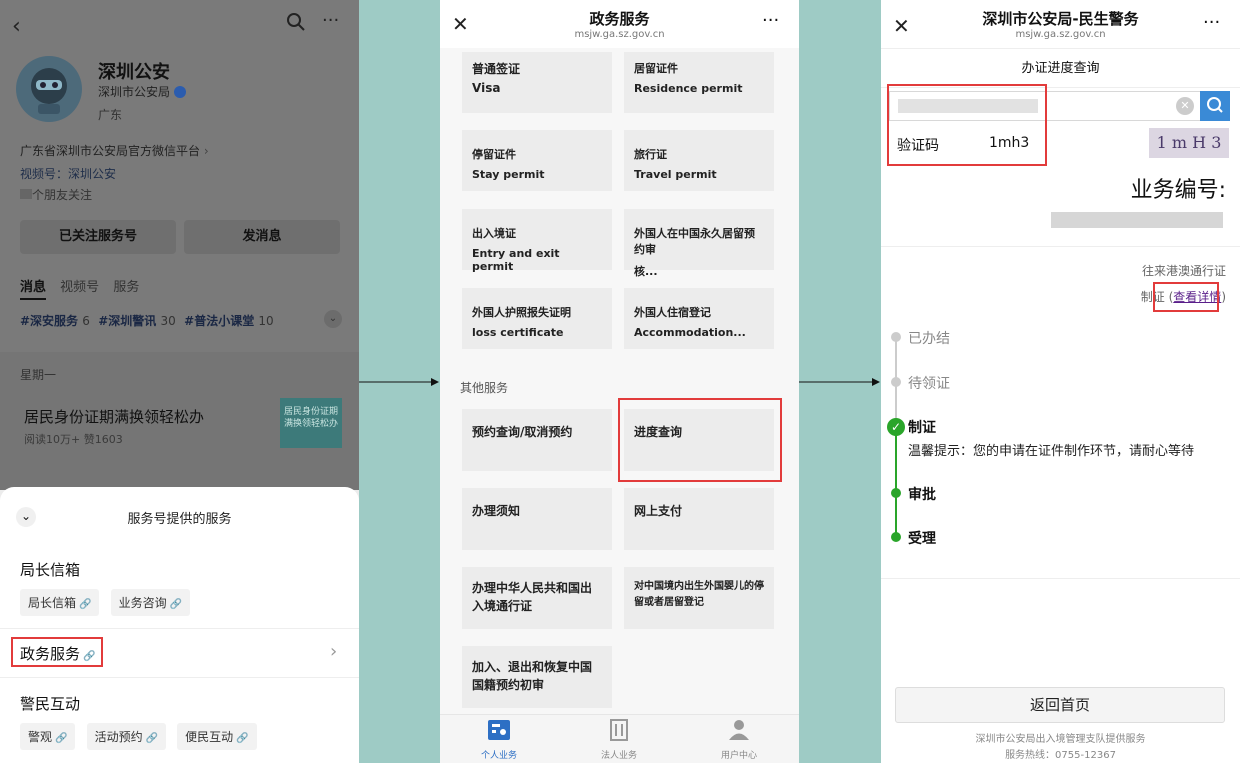  I want to click on timeline-step-approval: 审批, so click(922, 495).